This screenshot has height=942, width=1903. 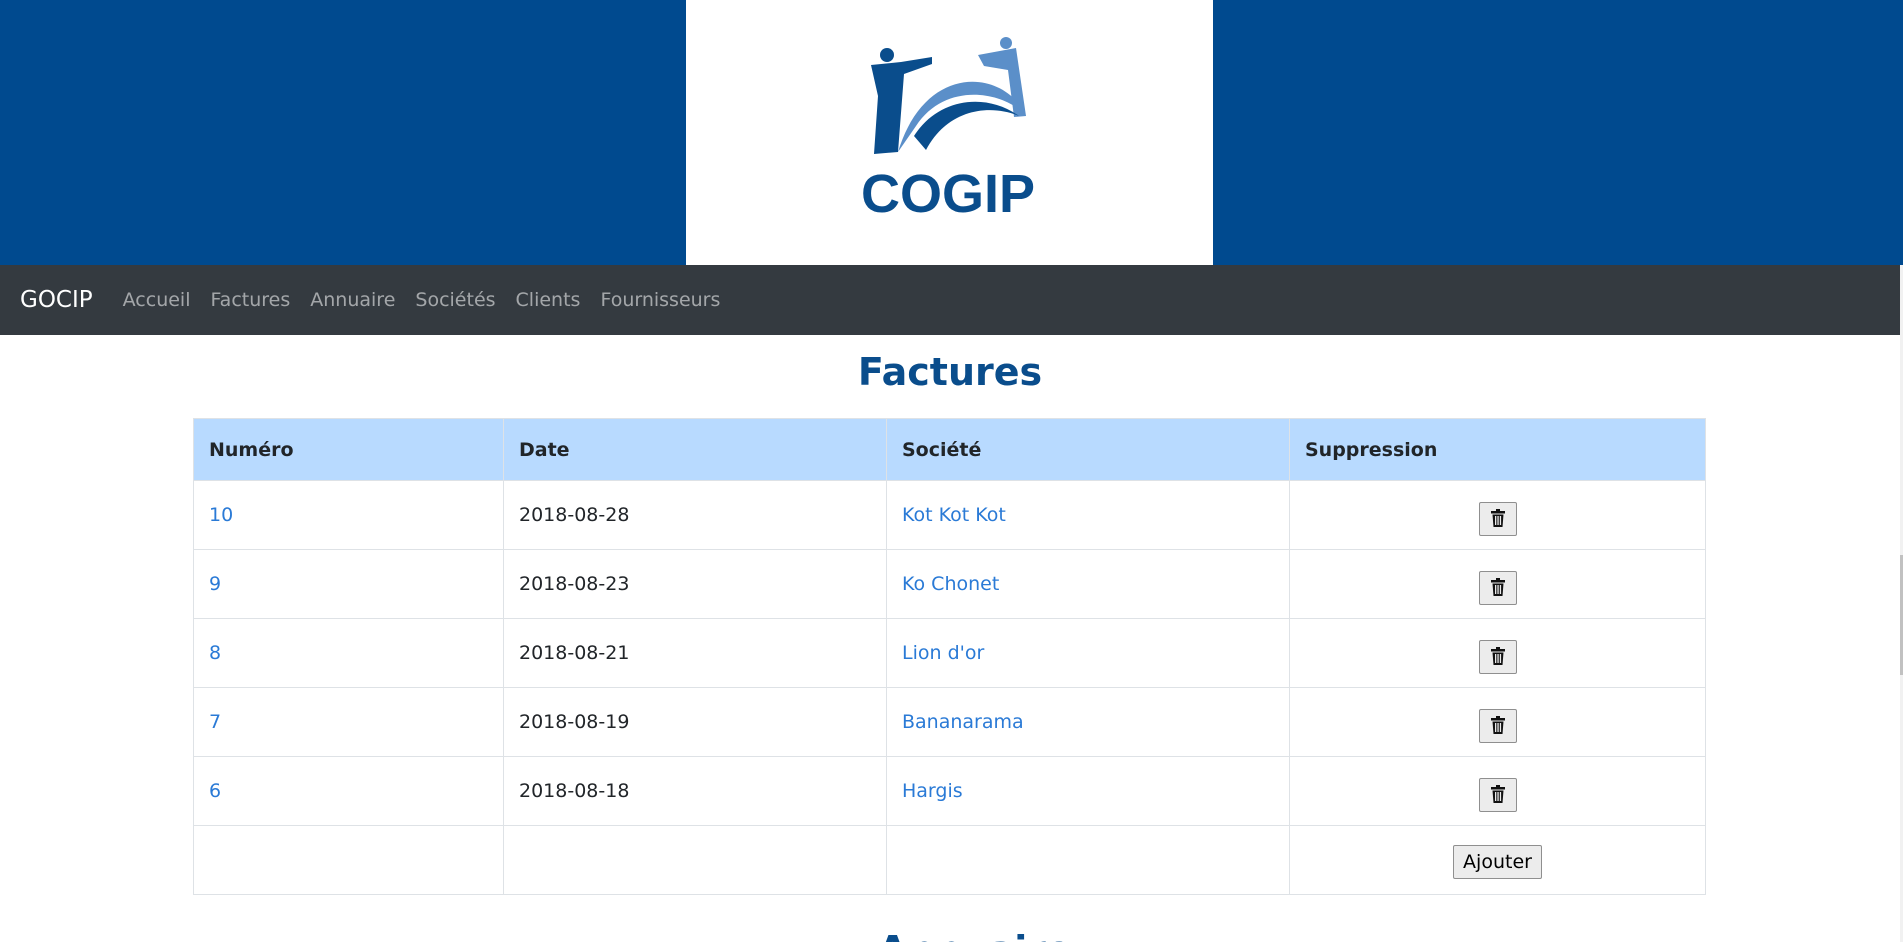 I want to click on logo: COGIP, so click(x=949, y=132).